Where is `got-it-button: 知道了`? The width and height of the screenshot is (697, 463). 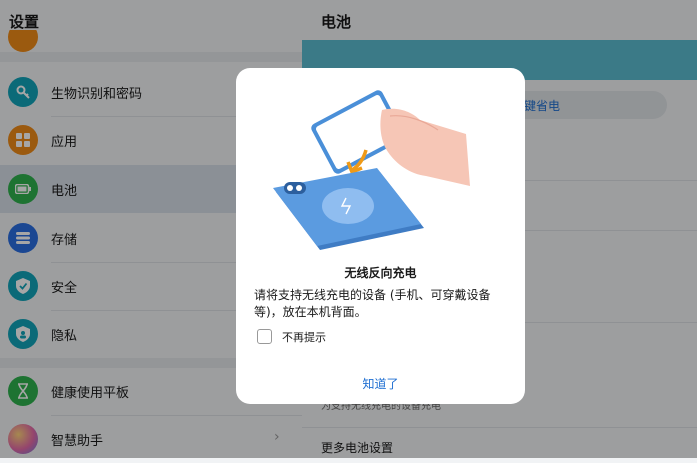 got-it-button: 知道了 is located at coordinates (380, 383).